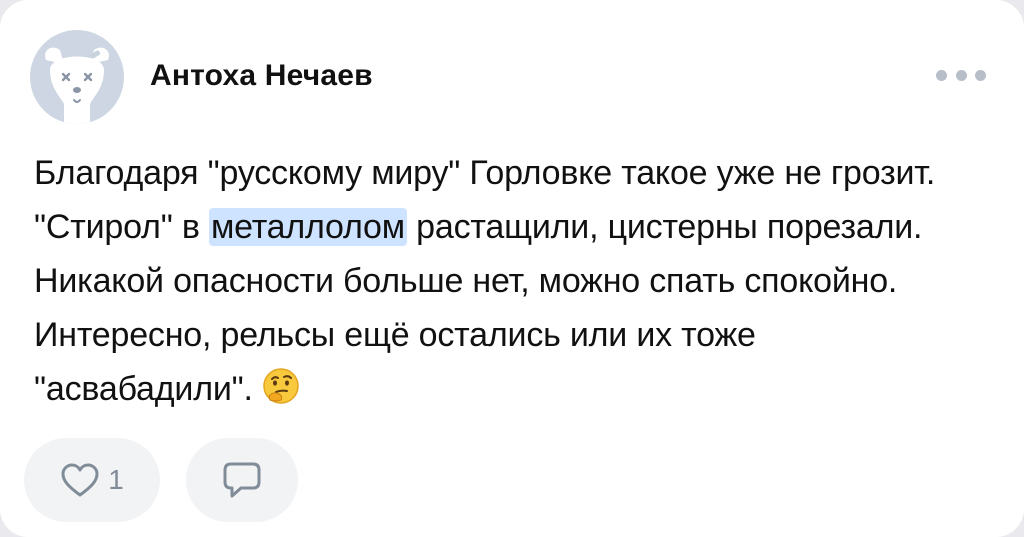 The width and height of the screenshot is (1024, 537). Describe the element at coordinates (307, 227) in the screenshot. I see `highlighted-link: металлолом` at that location.